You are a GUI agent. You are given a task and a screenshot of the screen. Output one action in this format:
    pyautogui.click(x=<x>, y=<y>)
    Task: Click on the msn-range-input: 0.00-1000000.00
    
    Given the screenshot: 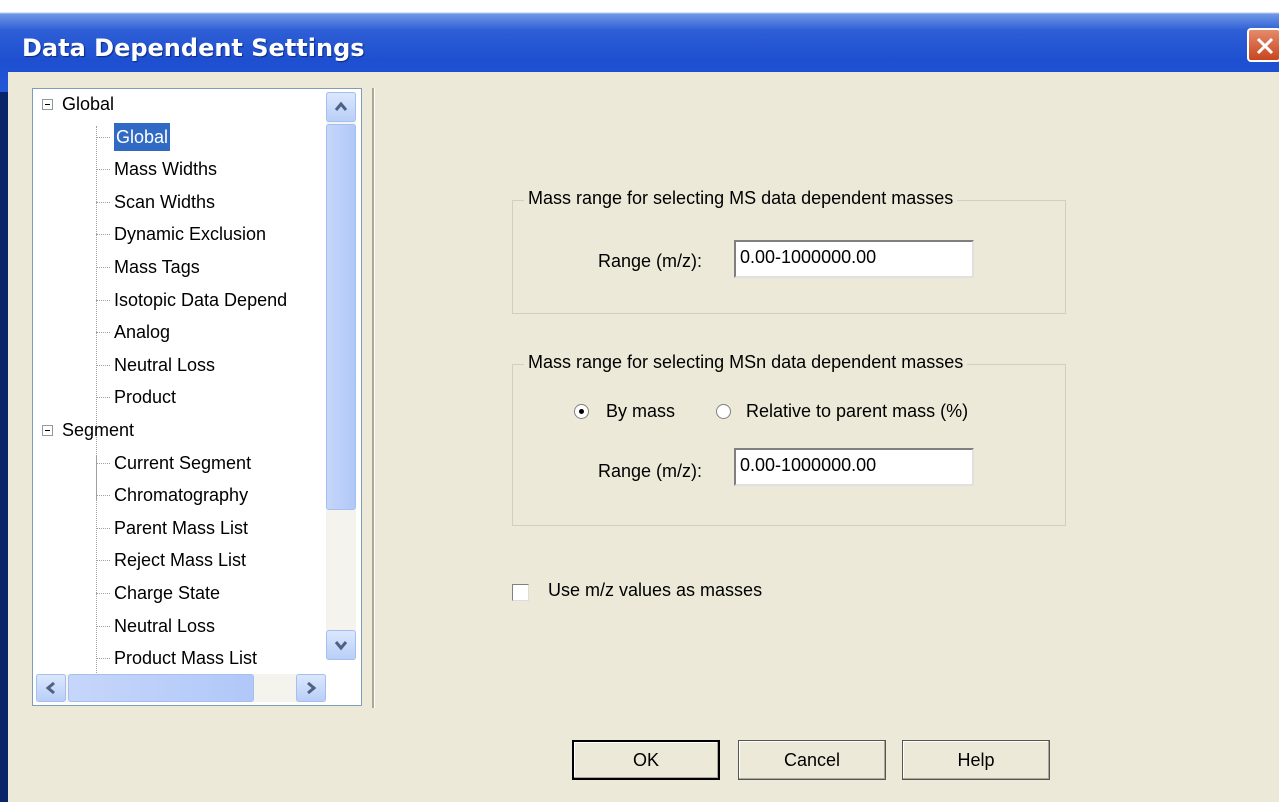 What is the action you would take?
    pyautogui.click(x=854, y=467)
    